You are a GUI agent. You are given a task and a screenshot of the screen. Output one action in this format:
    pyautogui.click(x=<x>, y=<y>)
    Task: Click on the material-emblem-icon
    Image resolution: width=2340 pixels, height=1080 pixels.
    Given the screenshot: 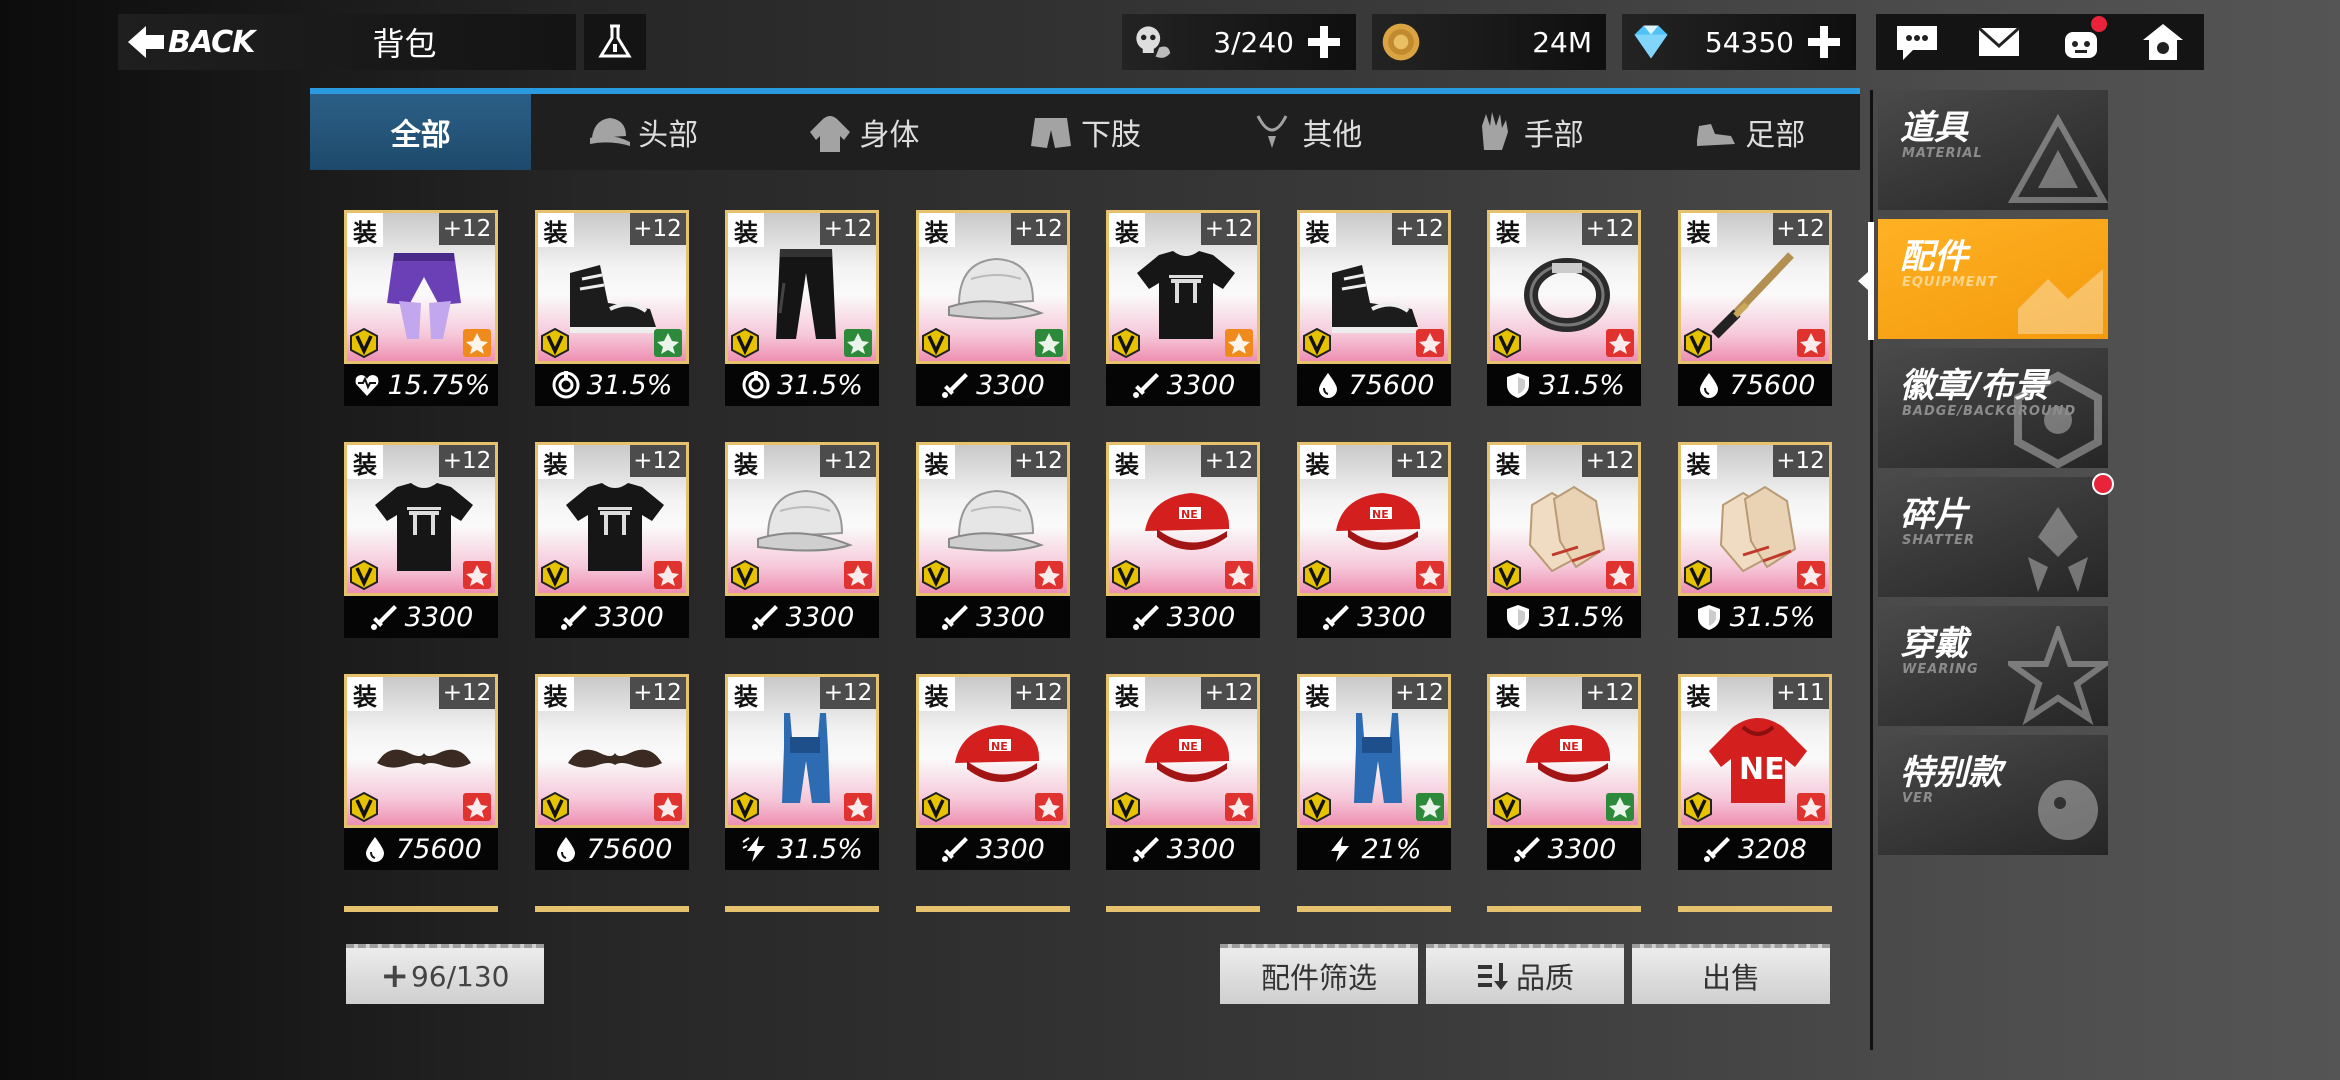 What is the action you would take?
    pyautogui.click(x=2058, y=158)
    